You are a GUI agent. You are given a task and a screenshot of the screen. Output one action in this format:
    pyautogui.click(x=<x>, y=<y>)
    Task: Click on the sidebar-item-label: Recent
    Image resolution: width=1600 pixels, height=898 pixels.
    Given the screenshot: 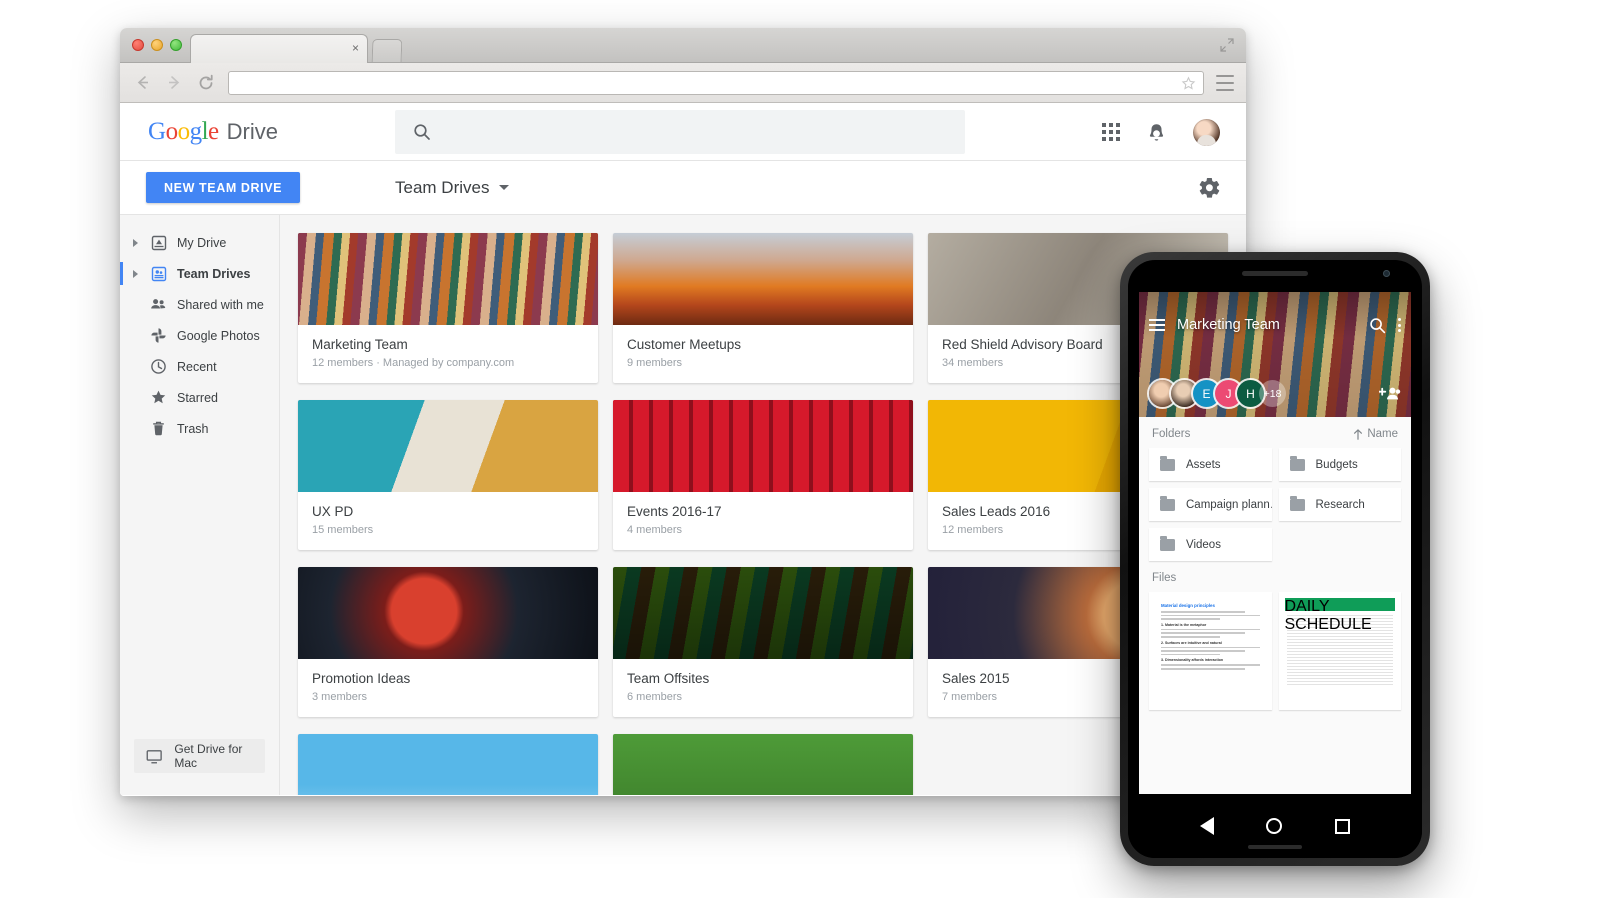 What is the action you would take?
    pyautogui.click(x=197, y=366)
    